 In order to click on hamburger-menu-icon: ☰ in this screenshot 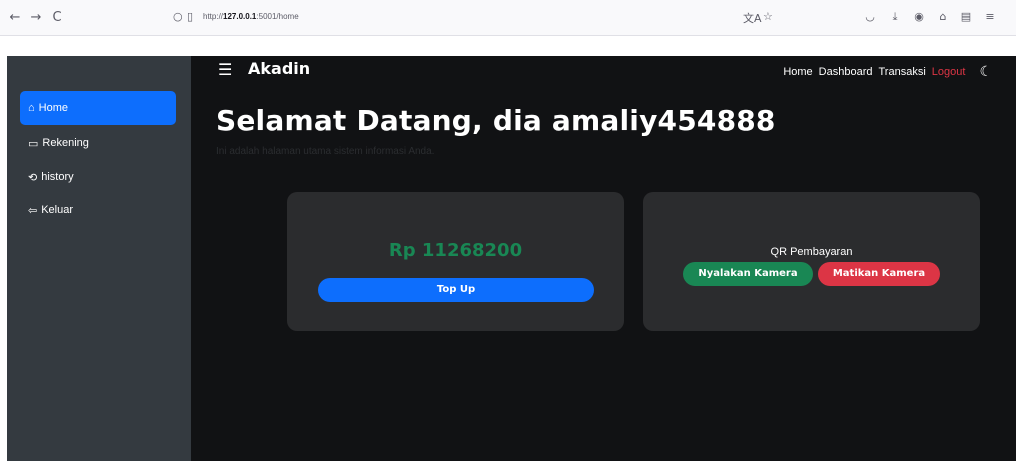, I will do `click(225, 69)`.